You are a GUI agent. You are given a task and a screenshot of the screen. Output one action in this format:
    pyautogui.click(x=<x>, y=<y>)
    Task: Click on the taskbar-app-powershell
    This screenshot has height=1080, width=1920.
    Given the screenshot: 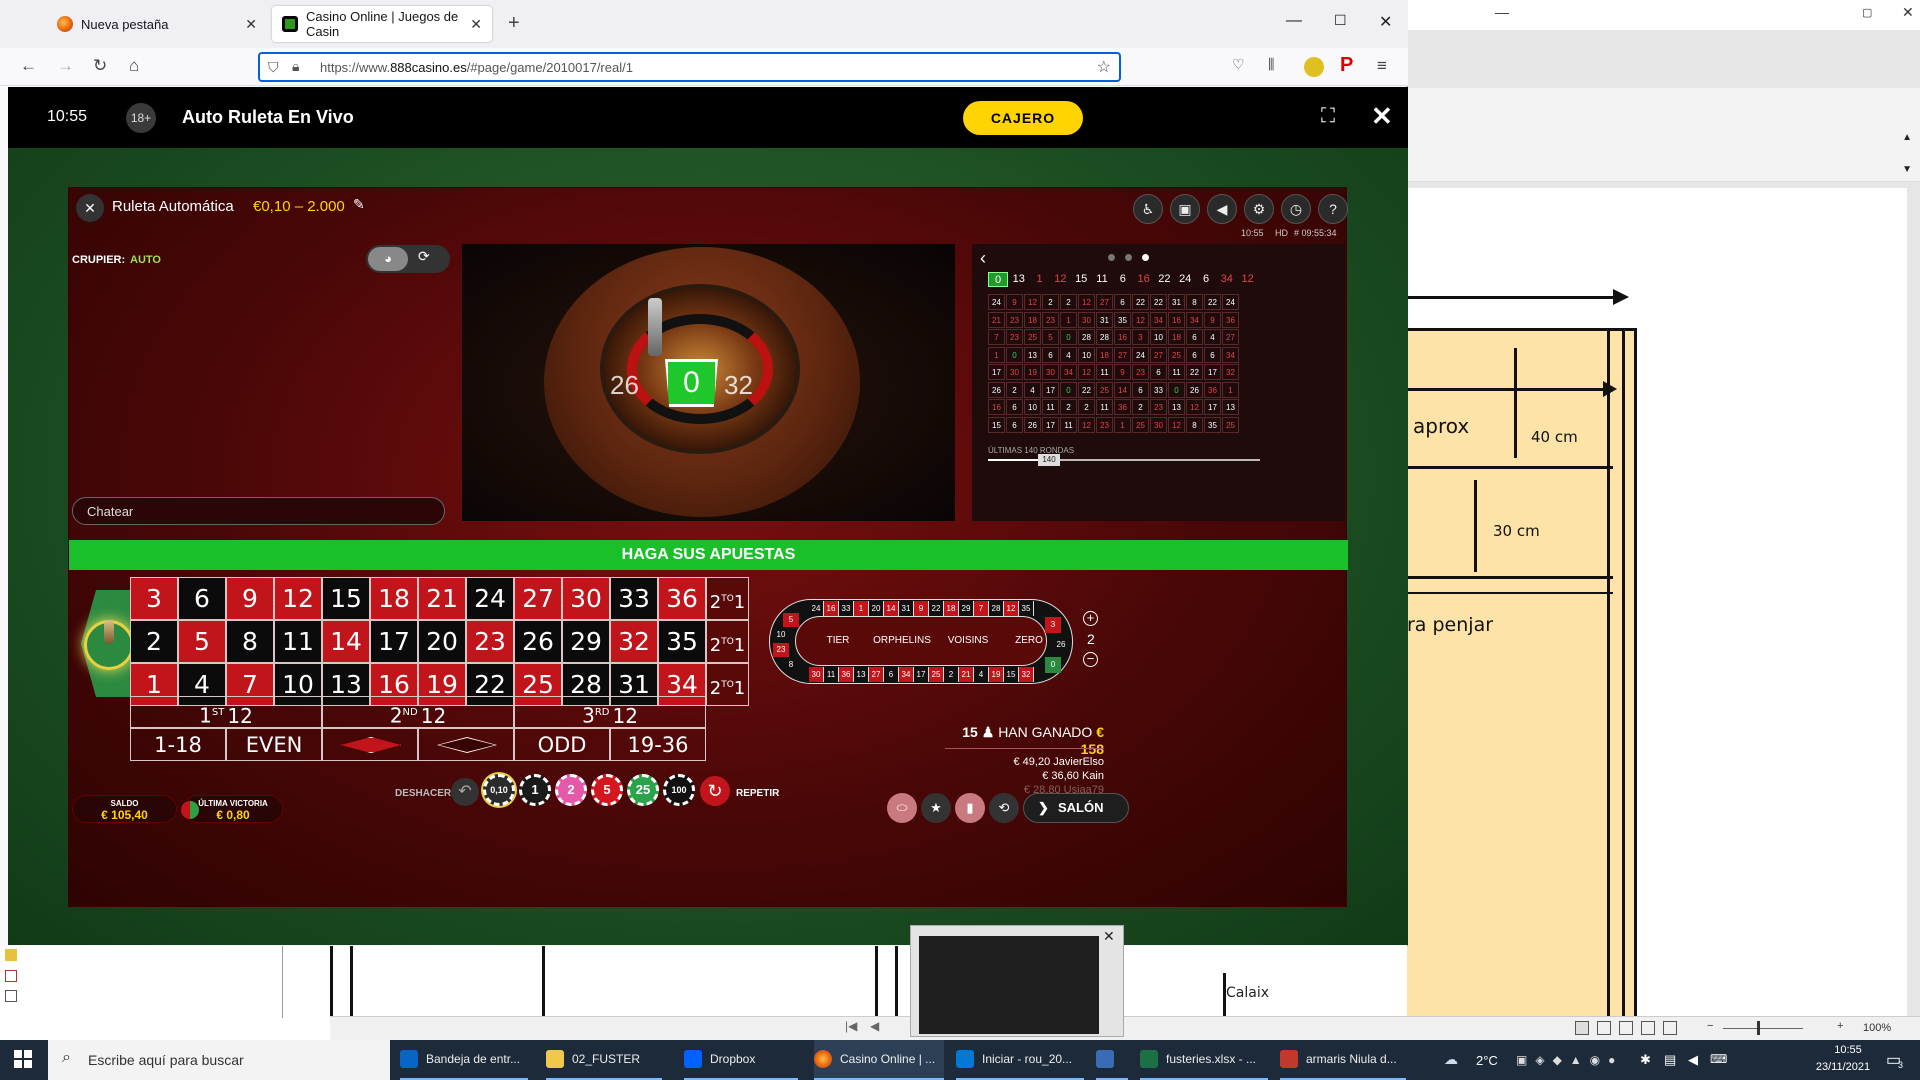 What is the action you would take?
    pyautogui.click(x=1112, y=1060)
    